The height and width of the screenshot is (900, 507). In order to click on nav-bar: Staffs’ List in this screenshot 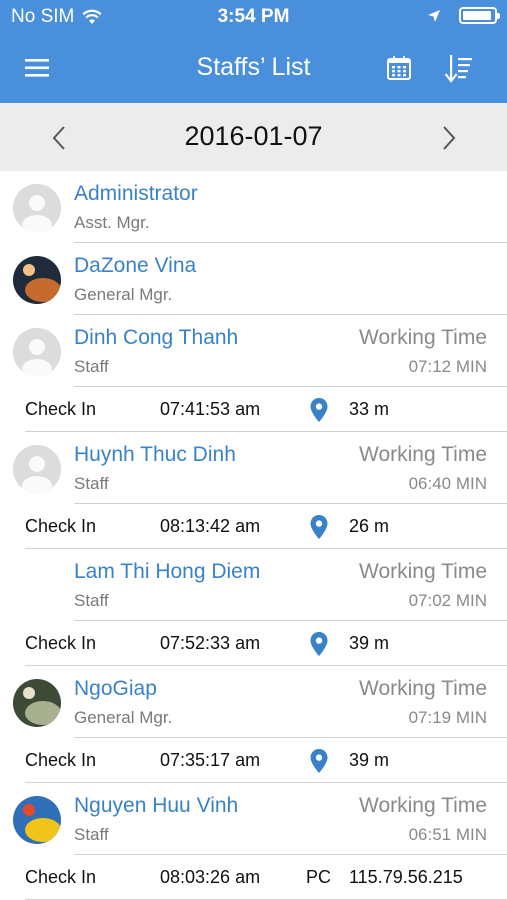, I will do `click(253, 68)`.